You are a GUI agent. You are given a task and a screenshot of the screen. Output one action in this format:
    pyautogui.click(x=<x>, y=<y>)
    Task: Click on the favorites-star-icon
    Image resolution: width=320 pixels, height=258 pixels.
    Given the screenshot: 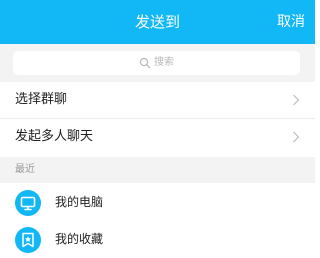 What is the action you would take?
    pyautogui.click(x=28, y=240)
    